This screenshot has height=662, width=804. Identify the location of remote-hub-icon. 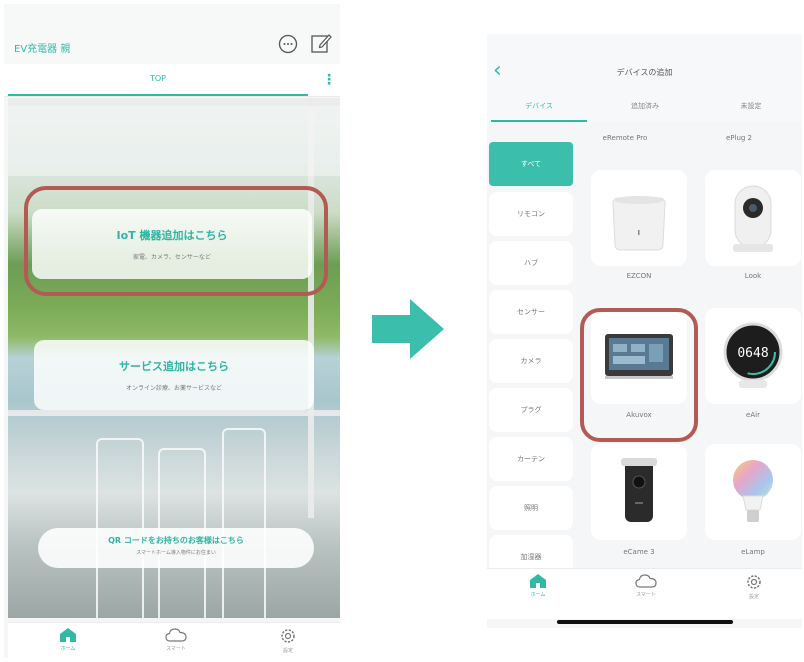
(639, 223).